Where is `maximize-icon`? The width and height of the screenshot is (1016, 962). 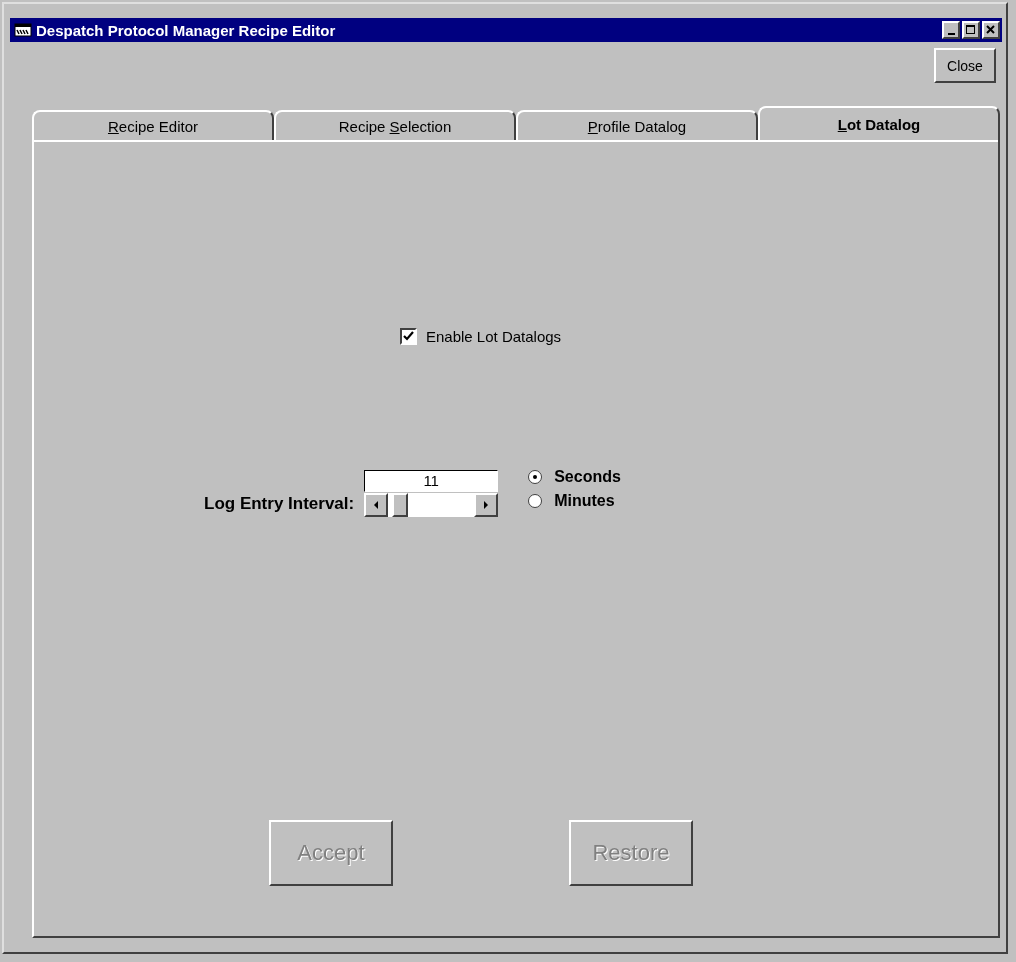
maximize-icon is located at coordinates (971, 30).